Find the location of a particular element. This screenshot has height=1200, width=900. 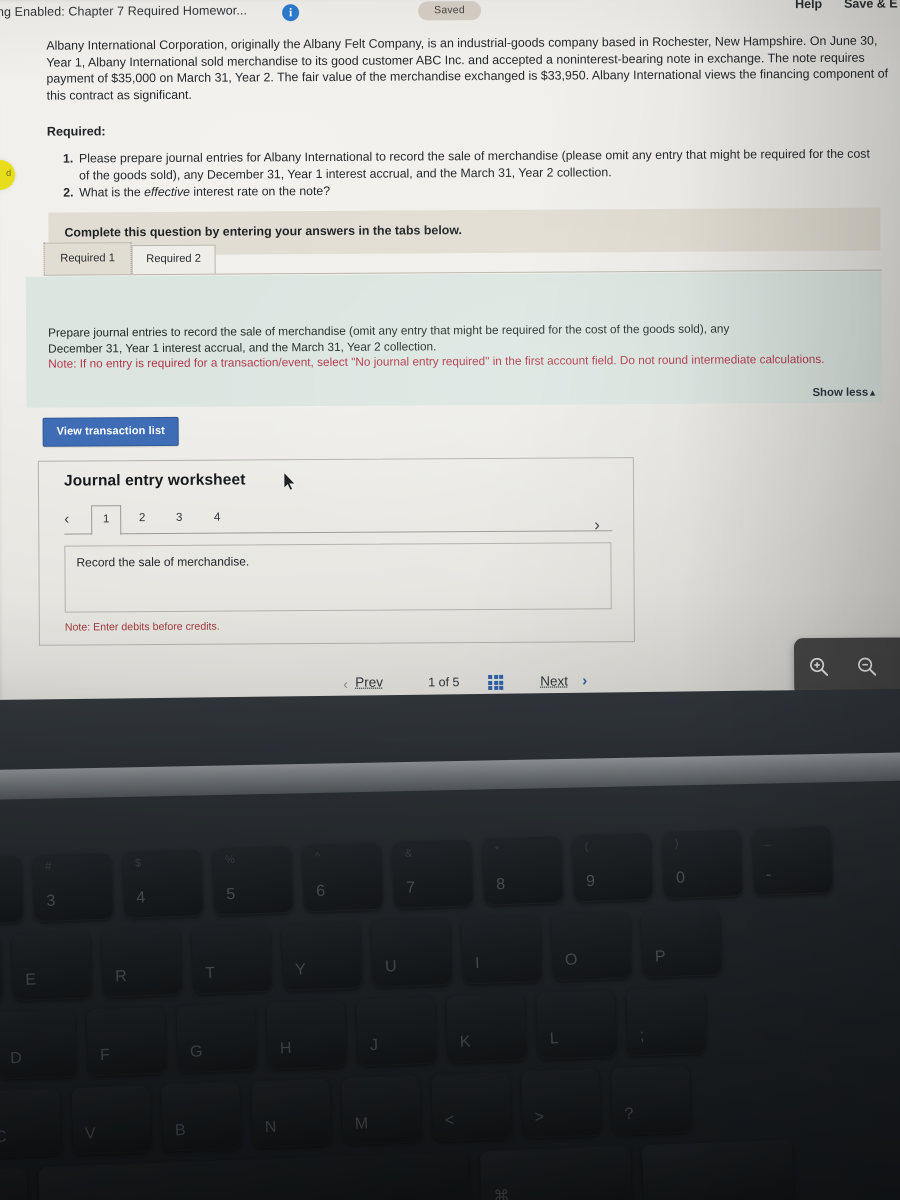

key-glyph: Y is located at coordinates (300, 970).